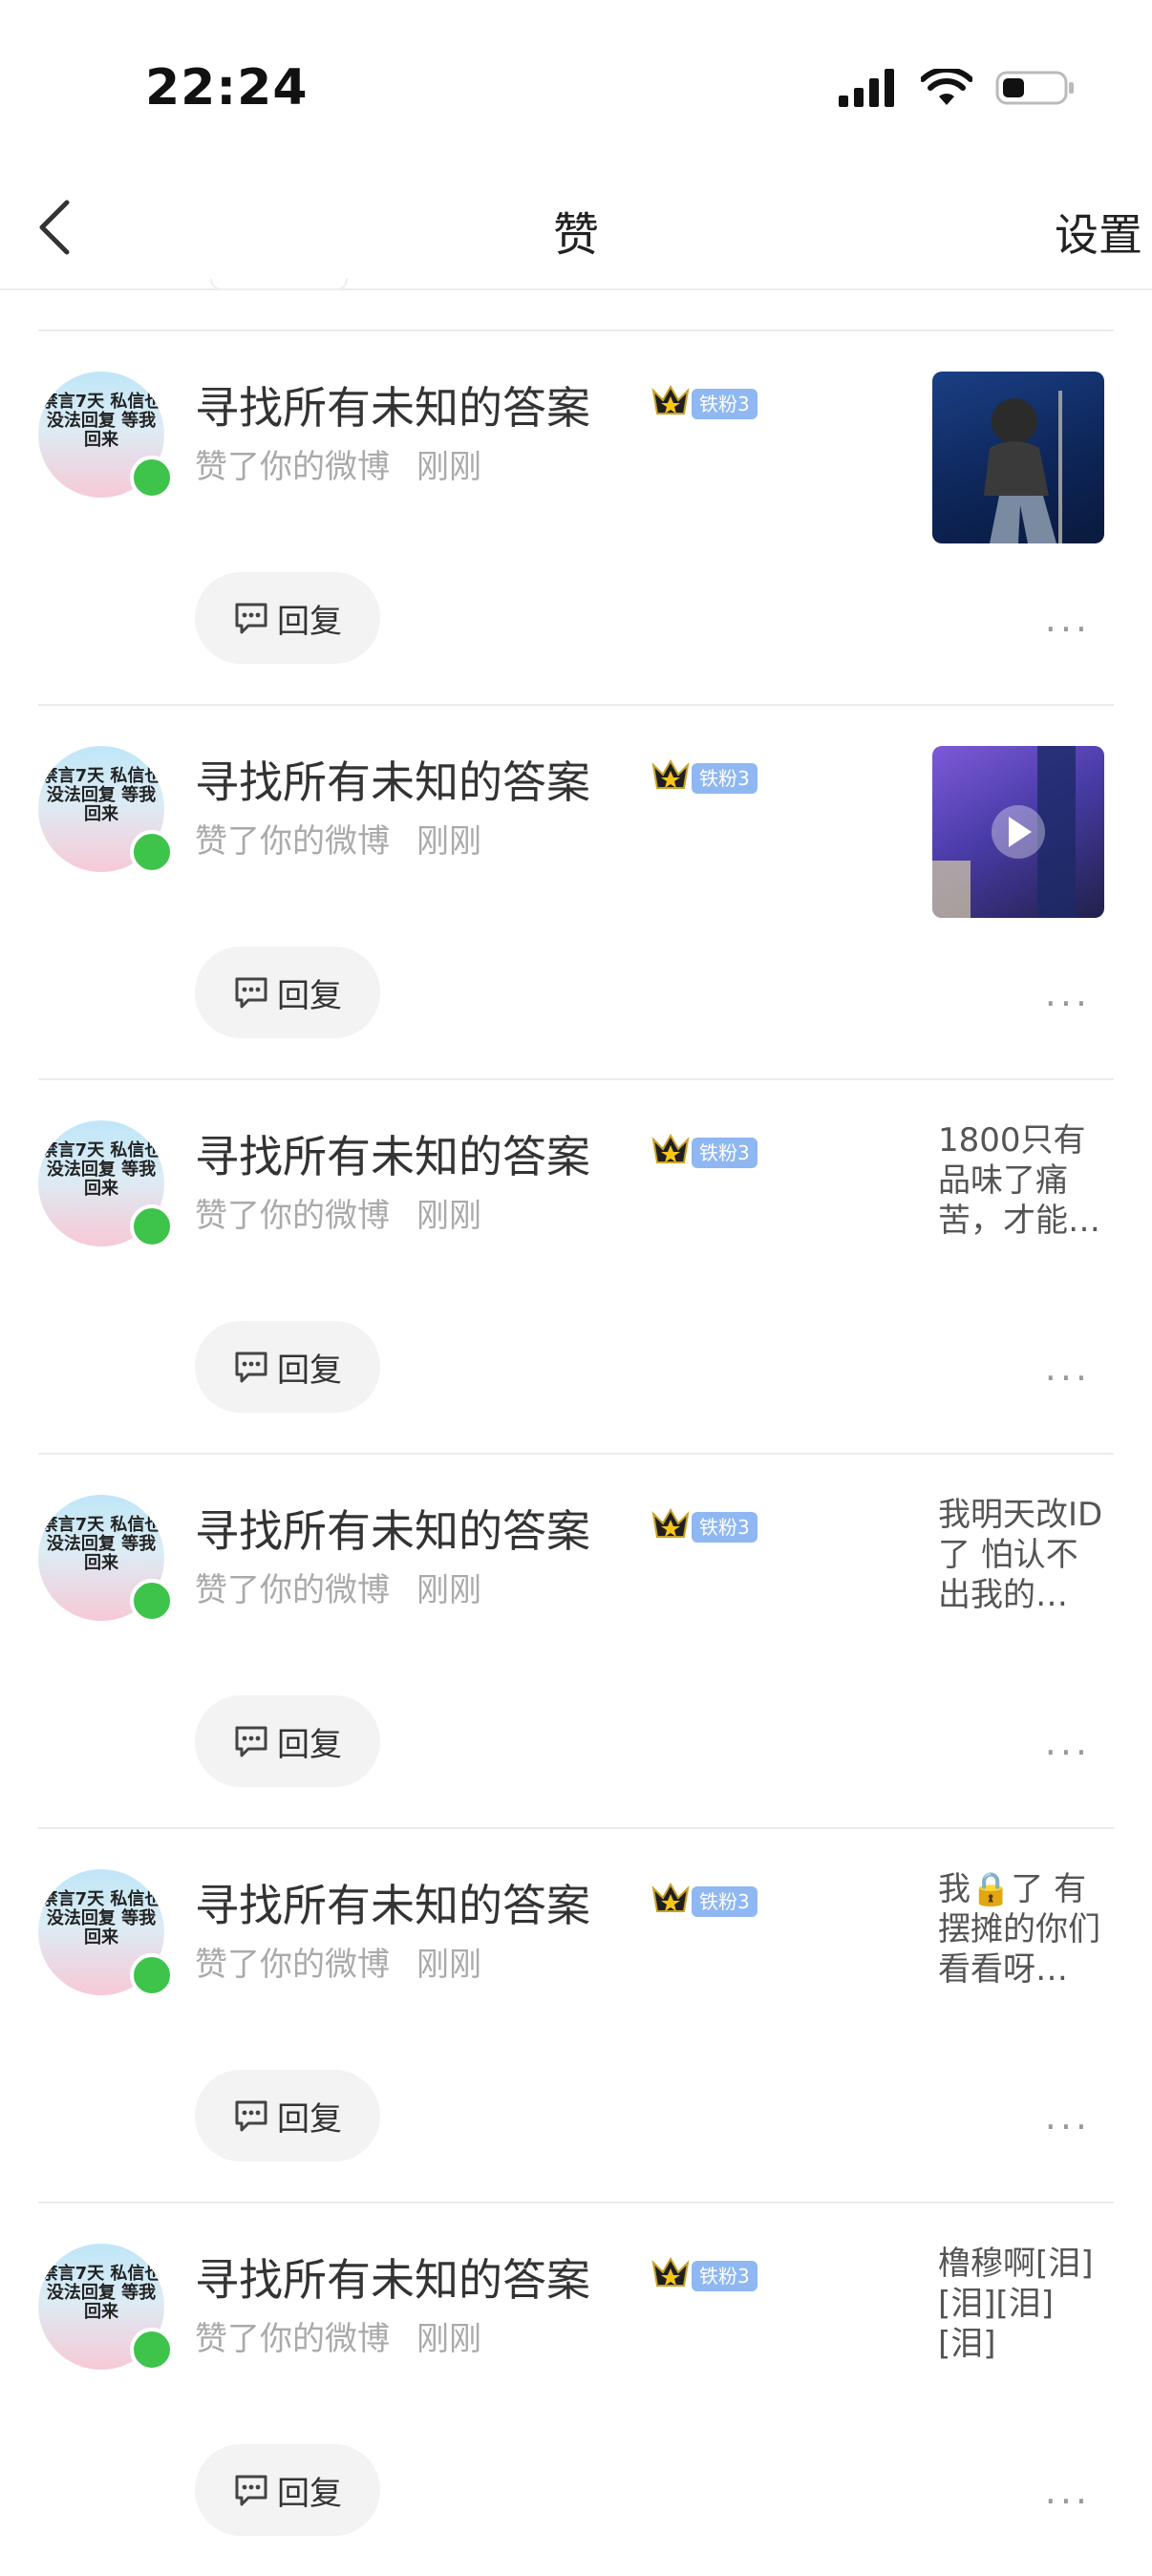 The width and height of the screenshot is (1152, 2576). I want to click on post-thumbnail, so click(1018, 457).